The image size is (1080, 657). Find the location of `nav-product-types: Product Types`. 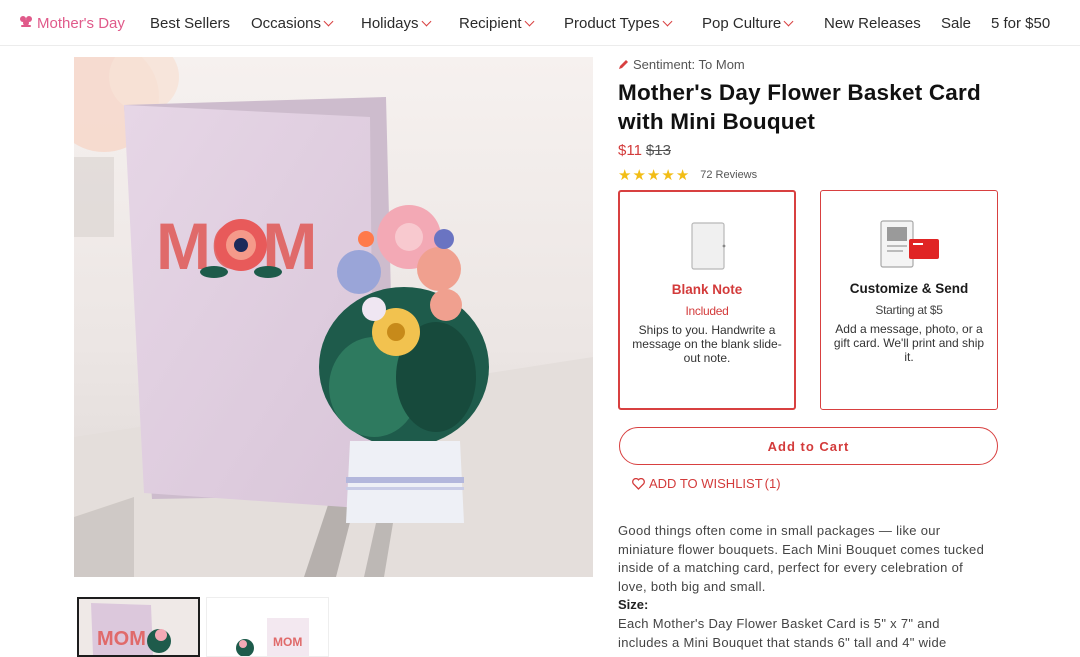

nav-product-types: Product Types is located at coordinates (618, 23).